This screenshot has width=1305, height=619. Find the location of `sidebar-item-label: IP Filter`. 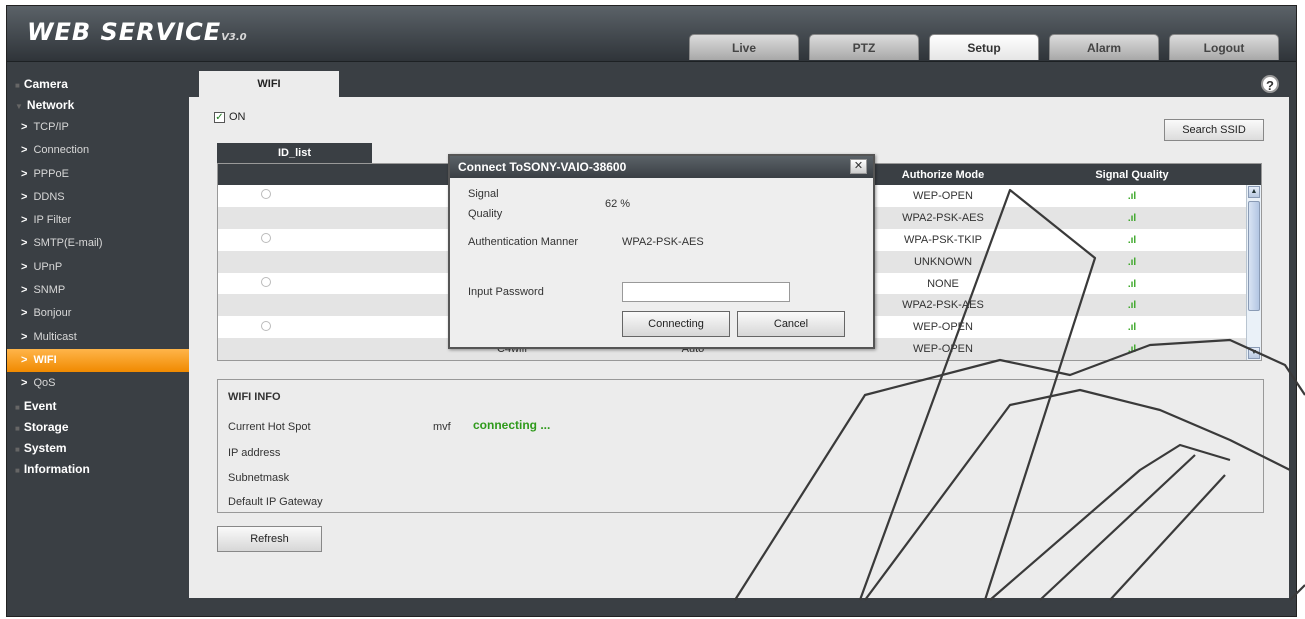

sidebar-item-label: IP Filter is located at coordinates (52, 220).